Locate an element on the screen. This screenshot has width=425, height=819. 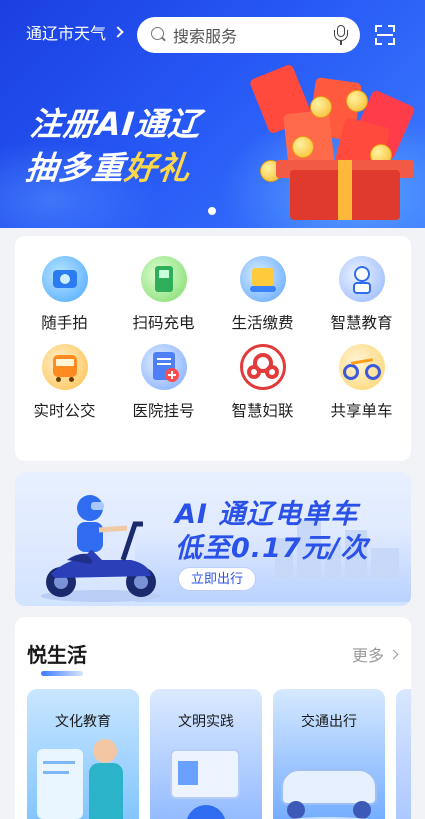
service-label: 智慧教育 is located at coordinates (361, 323).